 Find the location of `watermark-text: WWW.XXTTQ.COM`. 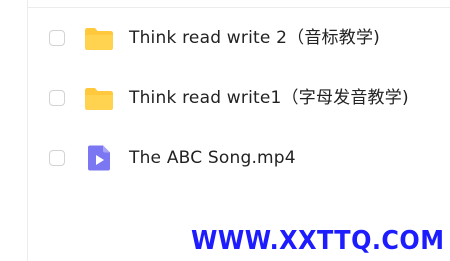

watermark-text: WWW.XXTTQ.COM is located at coordinates (317, 241).